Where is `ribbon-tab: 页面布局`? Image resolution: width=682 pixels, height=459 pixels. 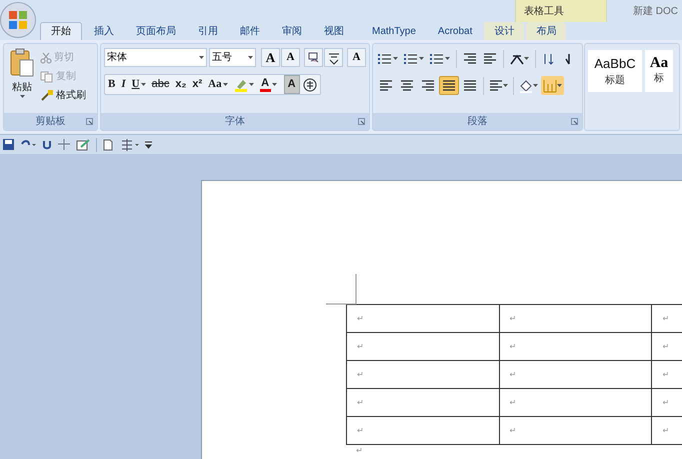
ribbon-tab: 页面布局 is located at coordinates (156, 31).